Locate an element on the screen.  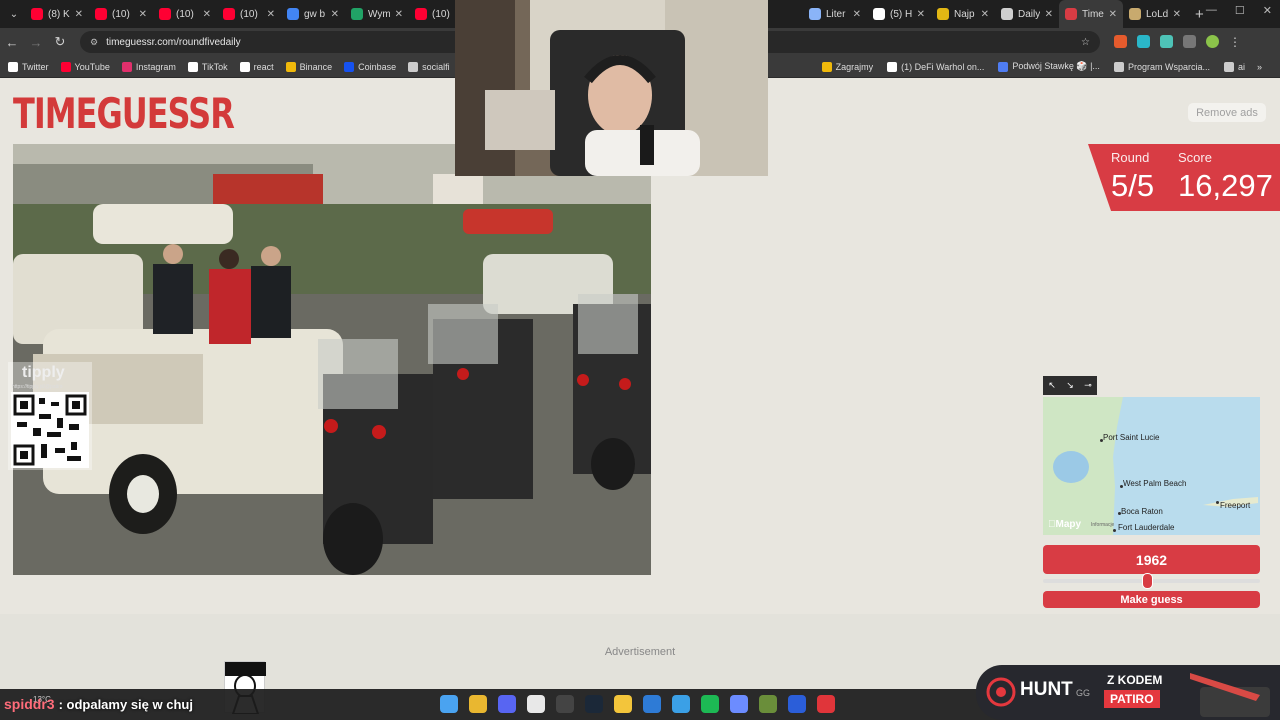
x-app-icon is located at coordinates (797, 704).